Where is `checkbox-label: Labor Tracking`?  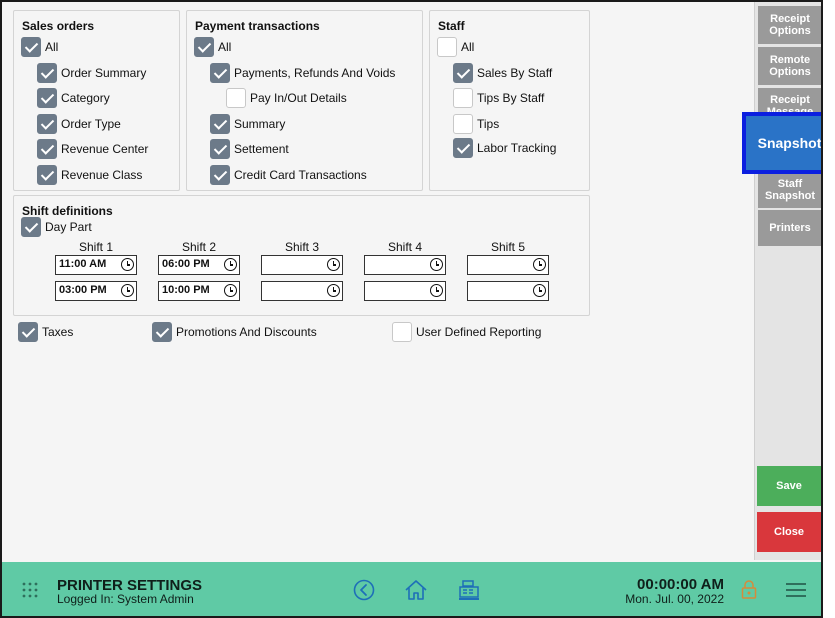 checkbox-label: Labor Tracking is located at coordinates (517, 148).